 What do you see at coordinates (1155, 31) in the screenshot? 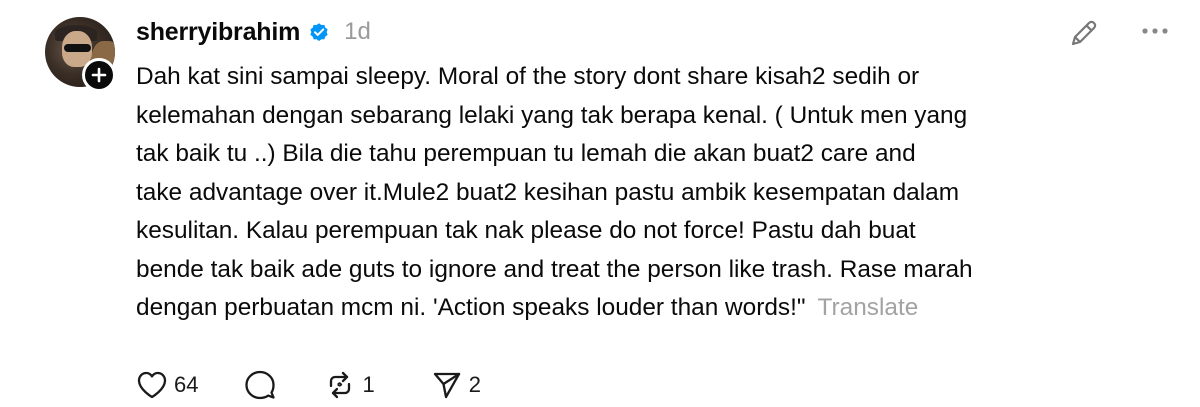
I see `more-horizontal-icon` at bounding box center [1155, 31].